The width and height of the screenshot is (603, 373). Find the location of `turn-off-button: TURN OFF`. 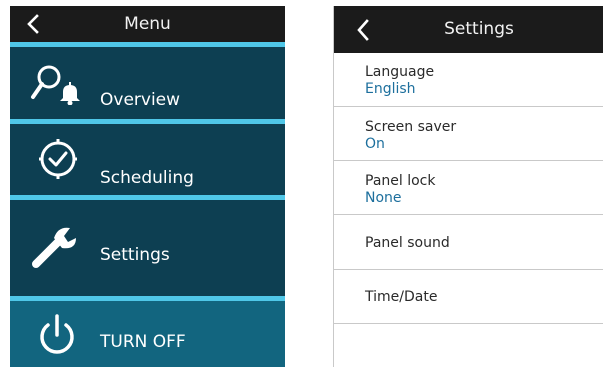

turn-off-button: TURN OFF is located at coordinates (147, 334).